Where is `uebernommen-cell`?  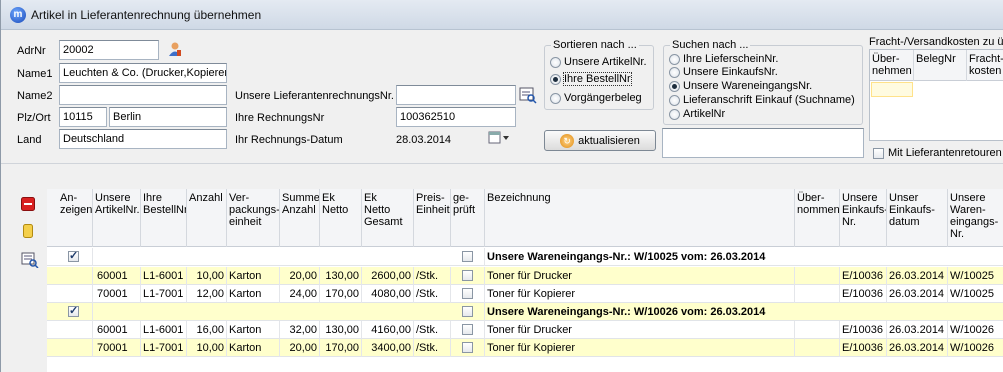
uebernommen-cell is located at coordinates (817, 348).